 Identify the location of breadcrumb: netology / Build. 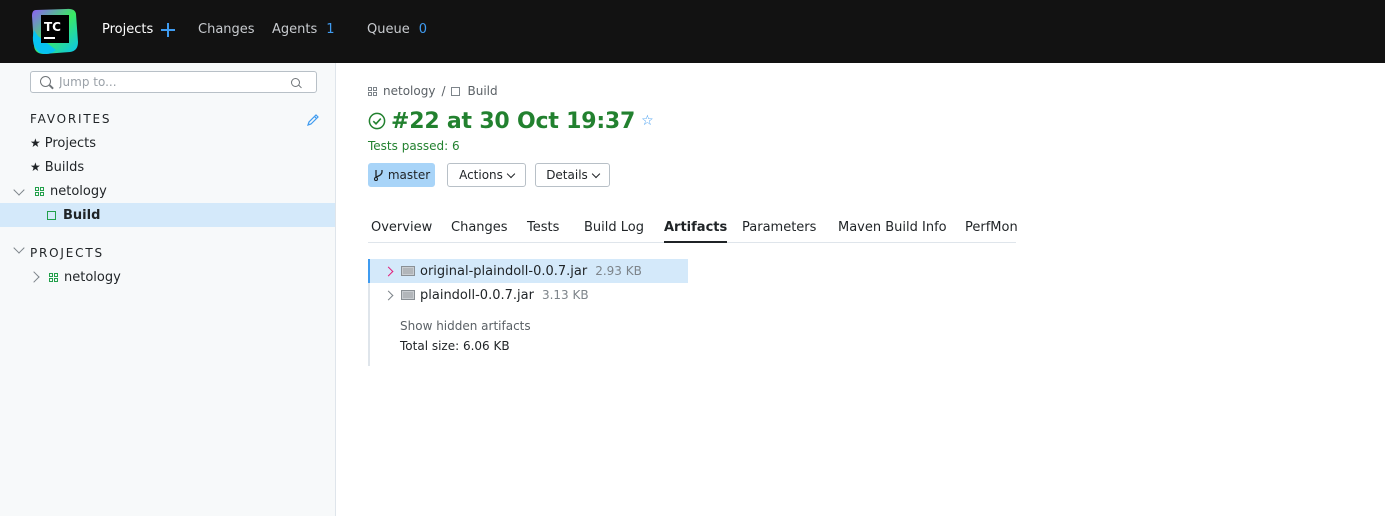
(433, 91).